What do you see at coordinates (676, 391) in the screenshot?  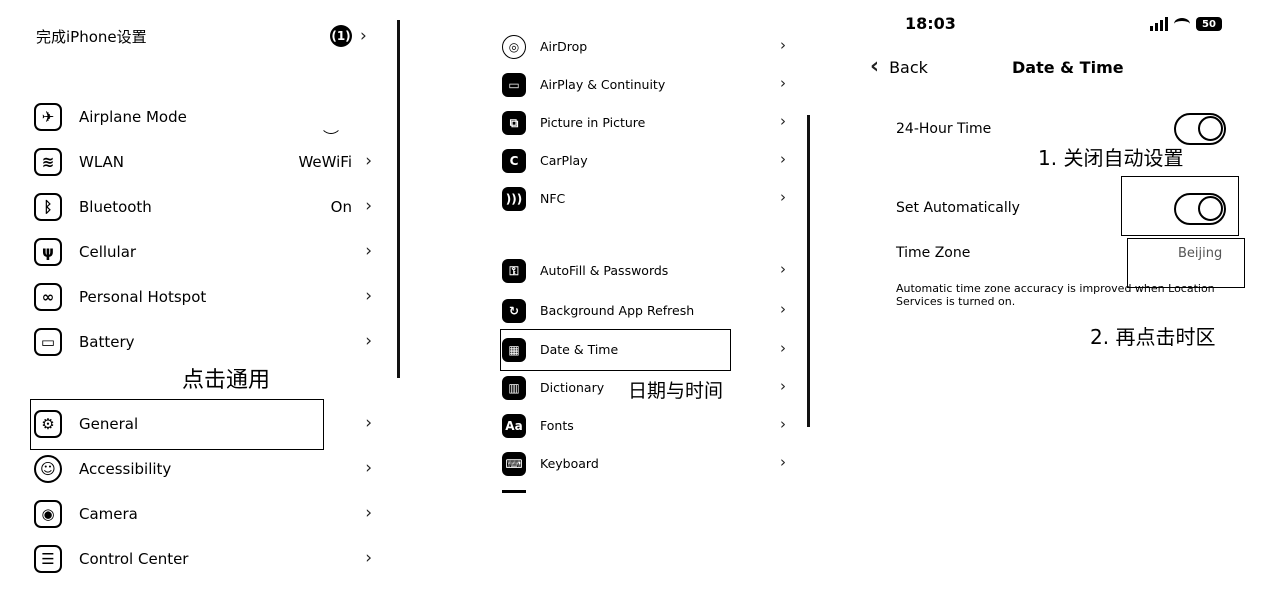 I see `annotation-date-time: 日期与时间` at bounding box center [676, 391].